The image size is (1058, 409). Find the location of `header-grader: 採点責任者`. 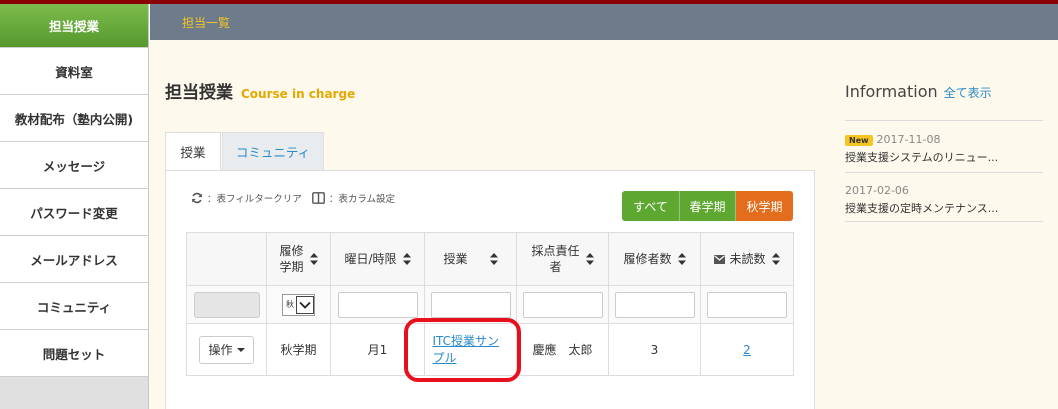

header-grader: 採点責任者 is located at coordinates (562, 259).